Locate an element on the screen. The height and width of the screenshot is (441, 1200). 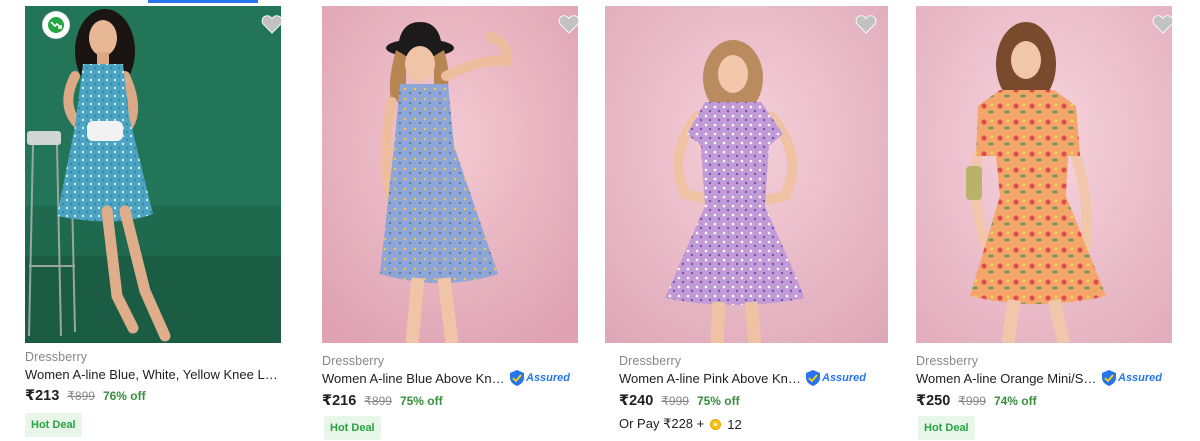
price-drop-trend-icon is located at coordinates (56, 25).